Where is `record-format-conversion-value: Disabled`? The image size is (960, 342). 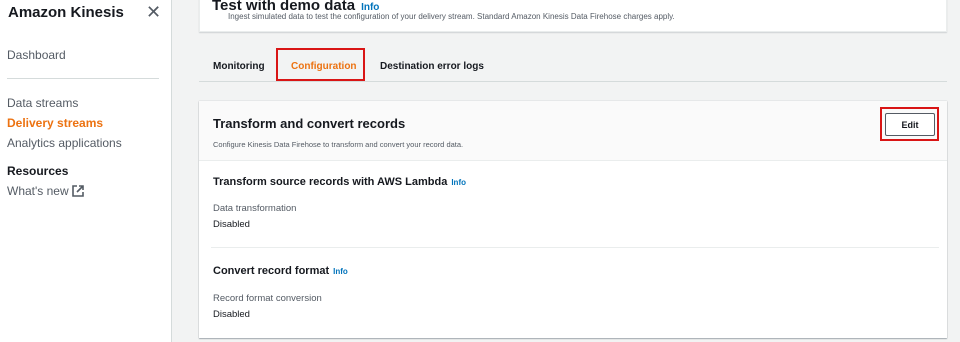 record-format-conversion-value: Disabled is located at coordinates (231, 314).